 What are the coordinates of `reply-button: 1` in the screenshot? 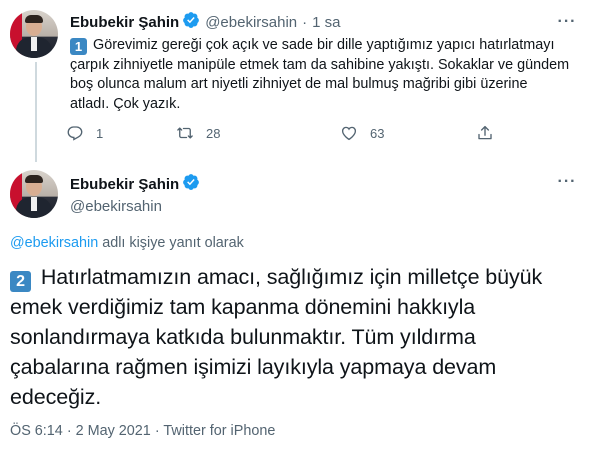 It's located at (84, 133).